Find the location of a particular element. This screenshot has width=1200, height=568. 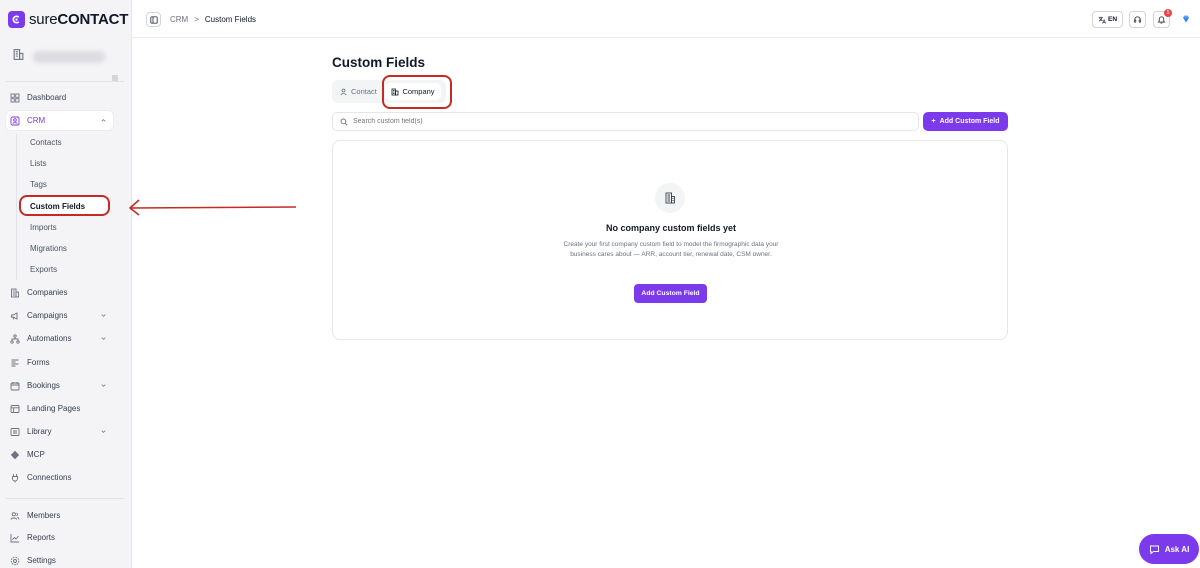

empty-state-add-button: Add Custom Field is located at coordinates (670, 293).